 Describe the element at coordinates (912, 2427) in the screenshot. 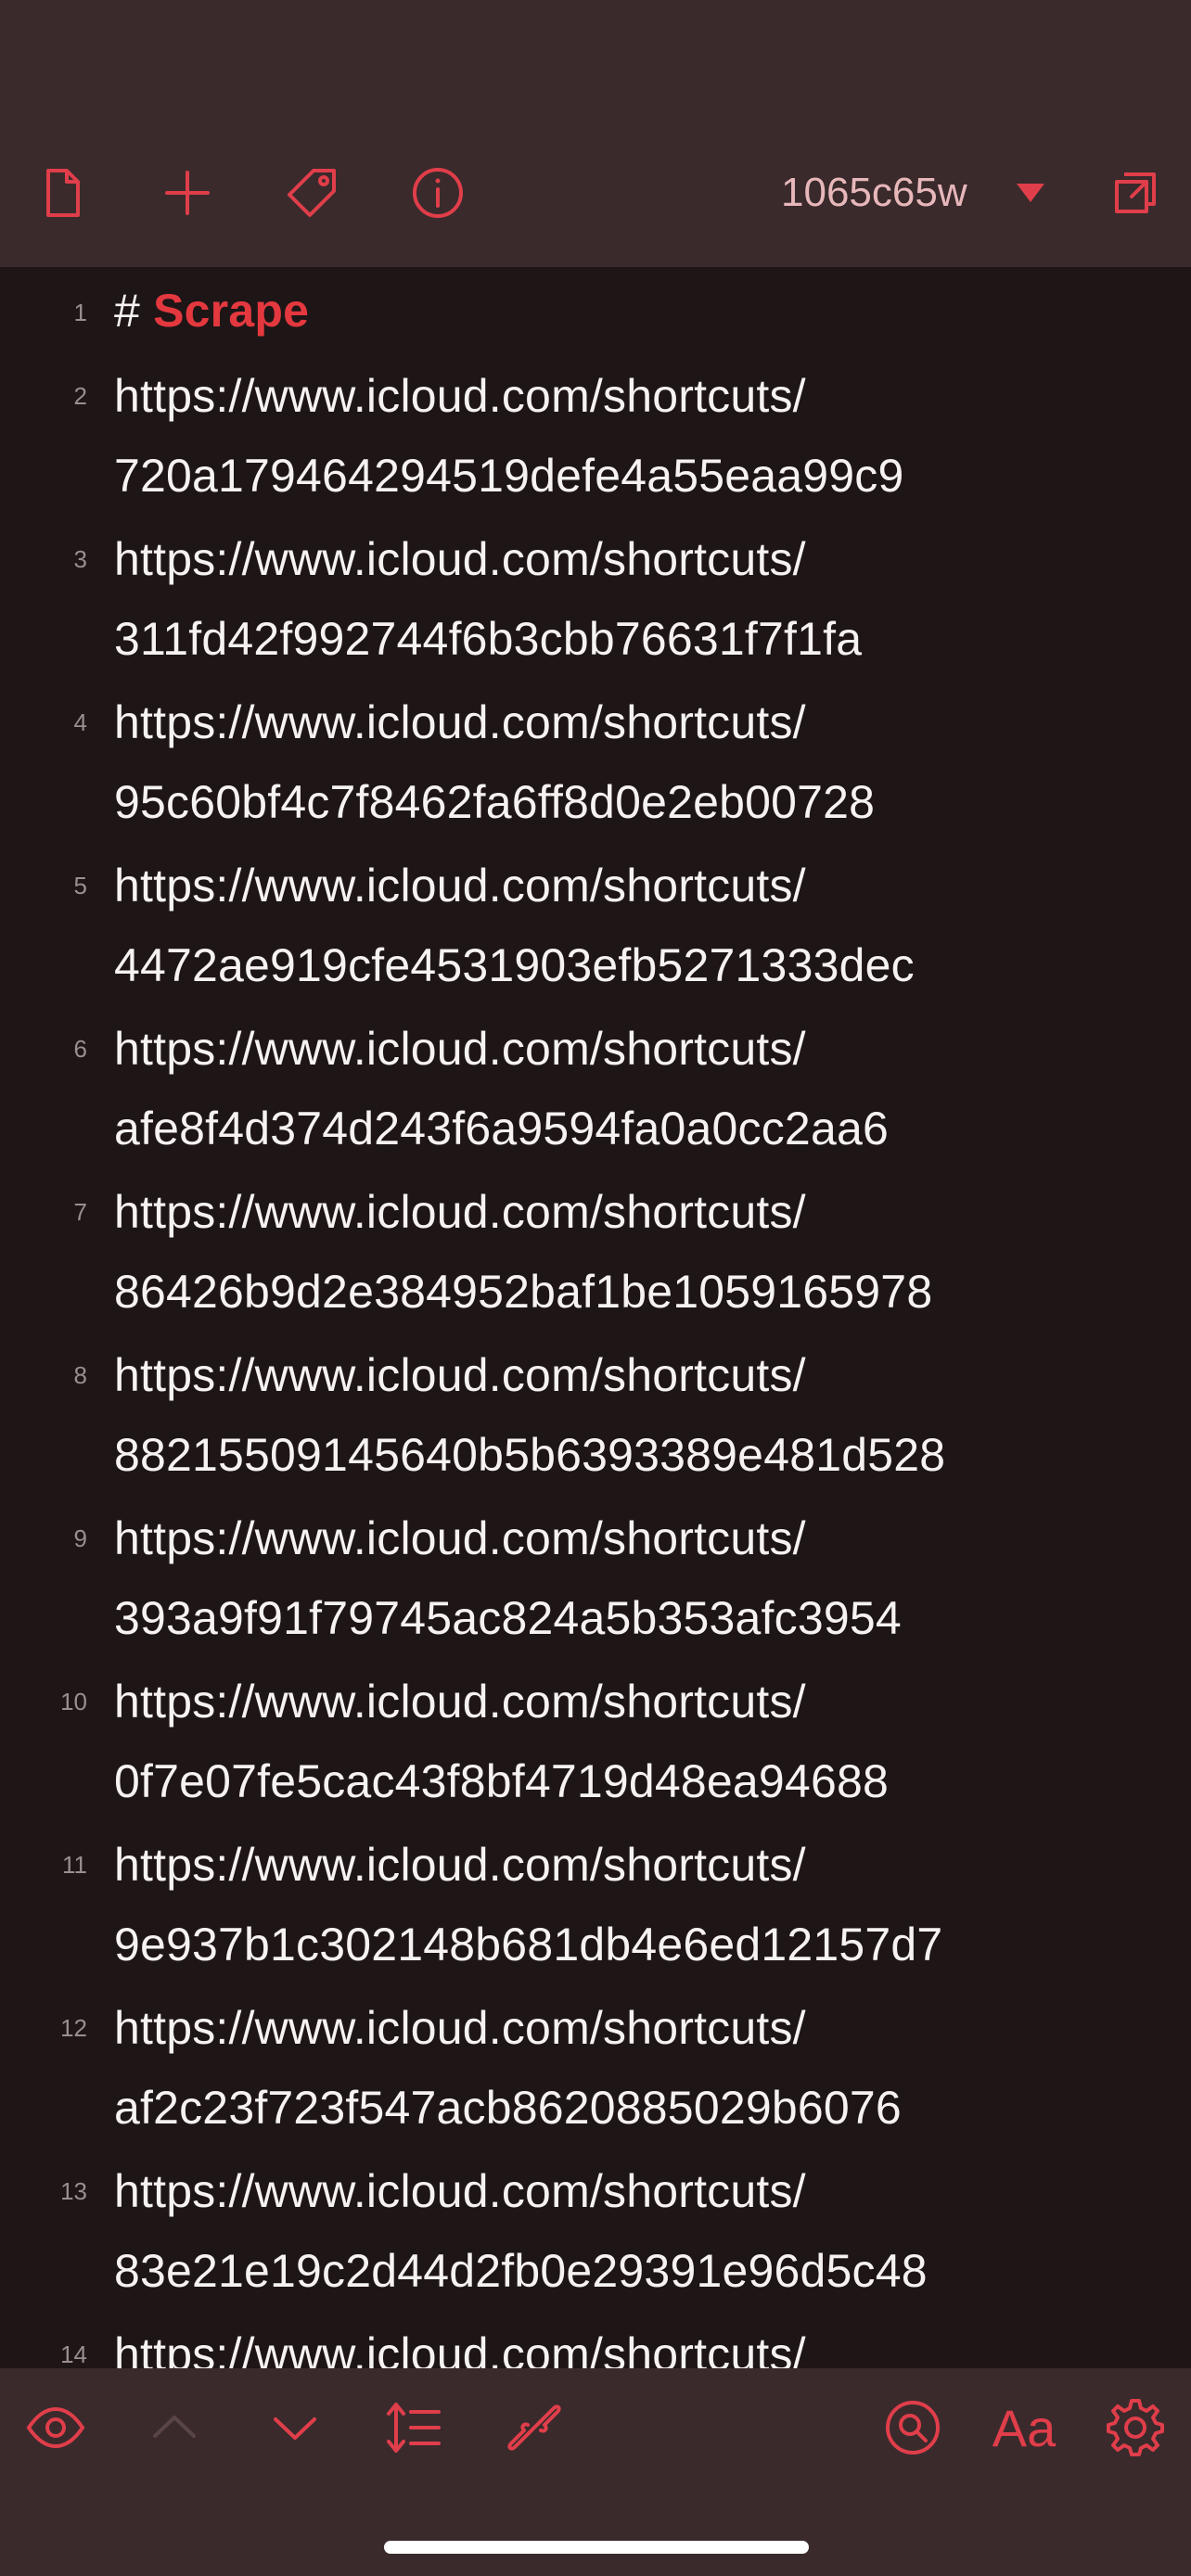

I see `search-icon` at that location.